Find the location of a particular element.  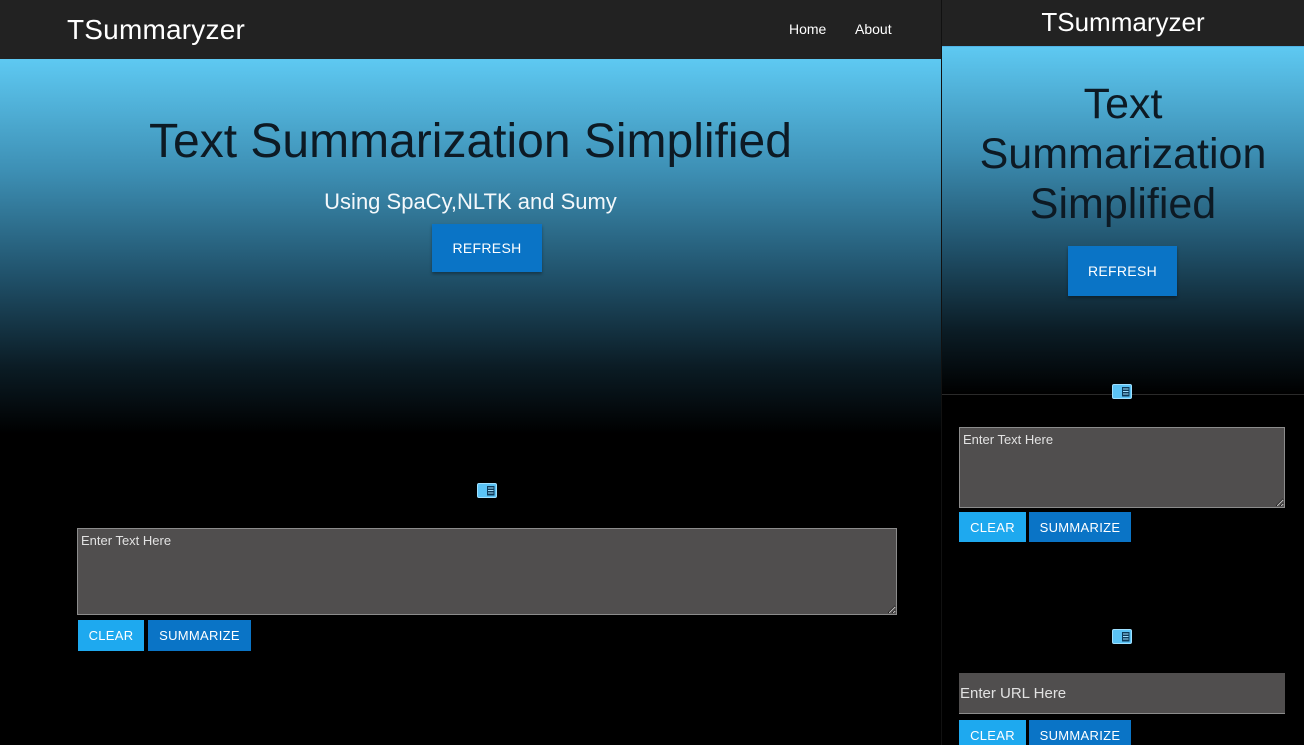

mobile-hero-title: Text Summarization Simplified is located at coordinates (1123, 154).